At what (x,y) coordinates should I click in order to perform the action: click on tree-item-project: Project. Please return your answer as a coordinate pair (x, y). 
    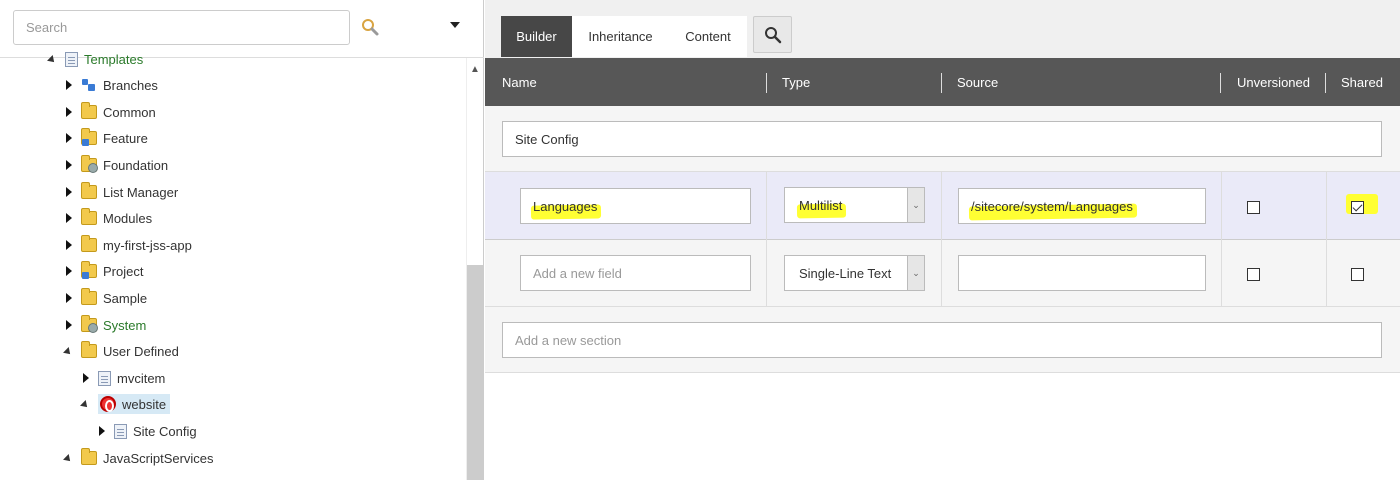
    Looking at the image, I should click on (104, 271).